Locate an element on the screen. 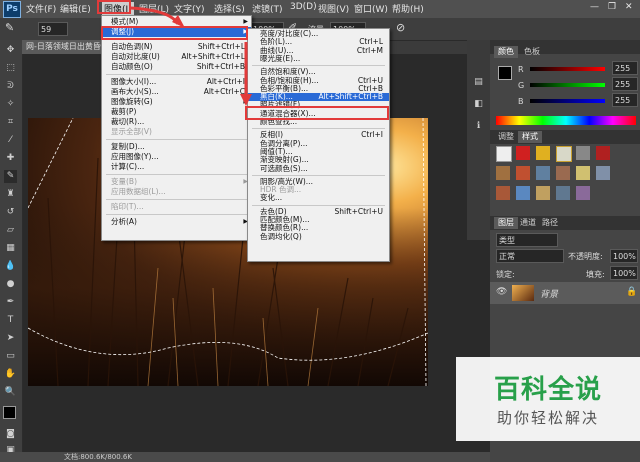 The width and height of the screenshot is (640, 462). color-spectrum-bar is located at coordinates (566, 120).